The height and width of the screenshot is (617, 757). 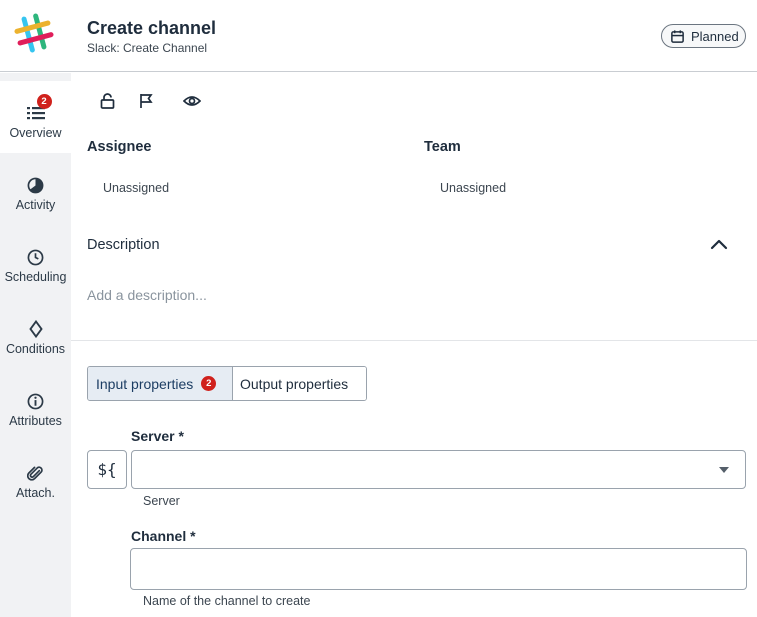 I want to click on tab-input-properties: Input properties 2, so click(x=160, y=383).